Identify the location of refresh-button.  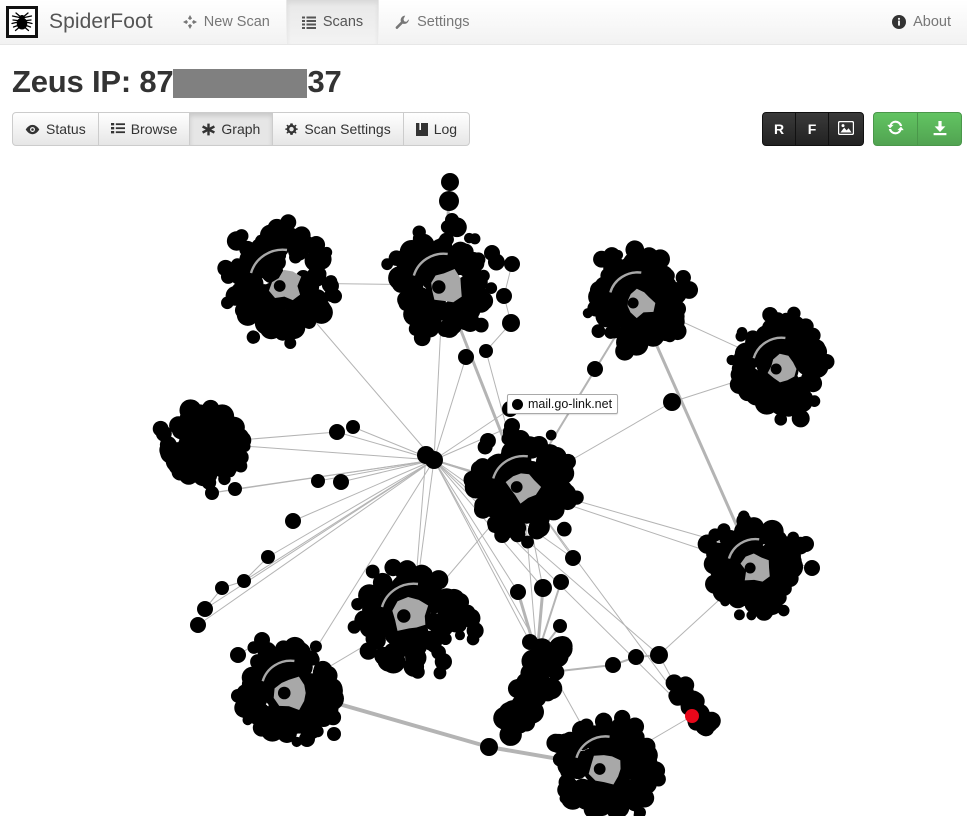
(895, 129).